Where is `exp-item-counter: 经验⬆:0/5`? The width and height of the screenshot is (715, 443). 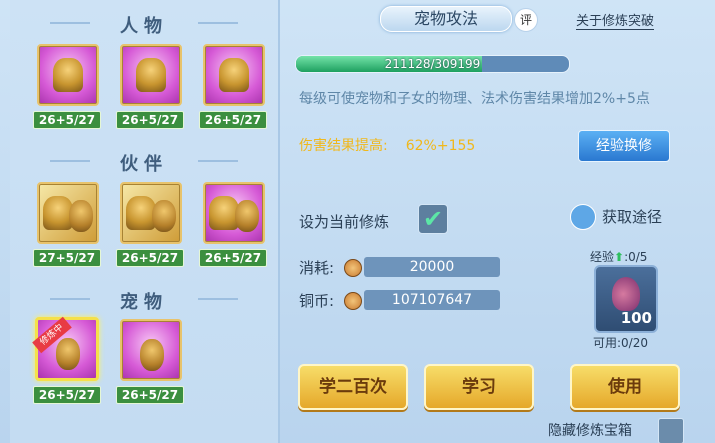
exp-item-counter: 经验⬆:0/5 is located at coordinates (618, 256).